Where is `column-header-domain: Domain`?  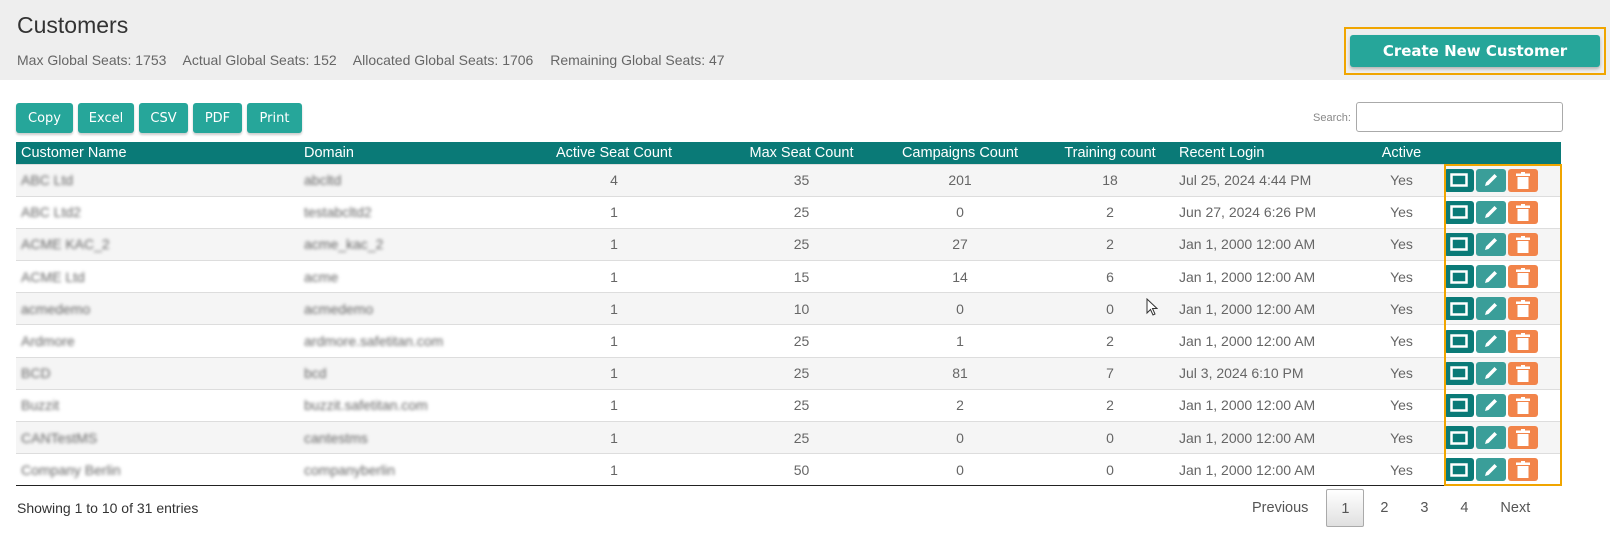
column-header-domain: Domain is located at coordinates (399, 153).